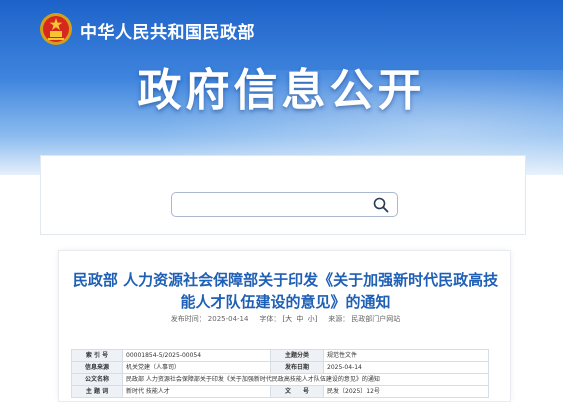 The image size is (563, 402). I want to click on info-label: 主题分类, so click(297, 355).